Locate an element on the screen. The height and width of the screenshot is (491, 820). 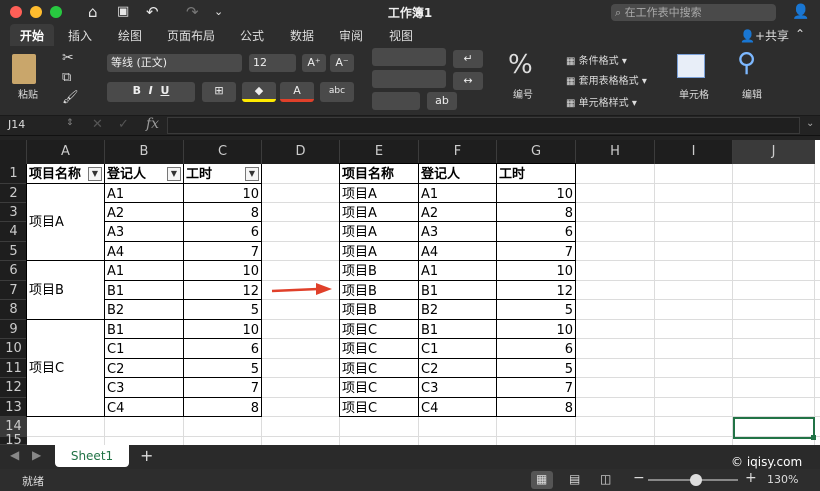
font-name-select: 等线 (正文) is located at coordinates (174, 63).